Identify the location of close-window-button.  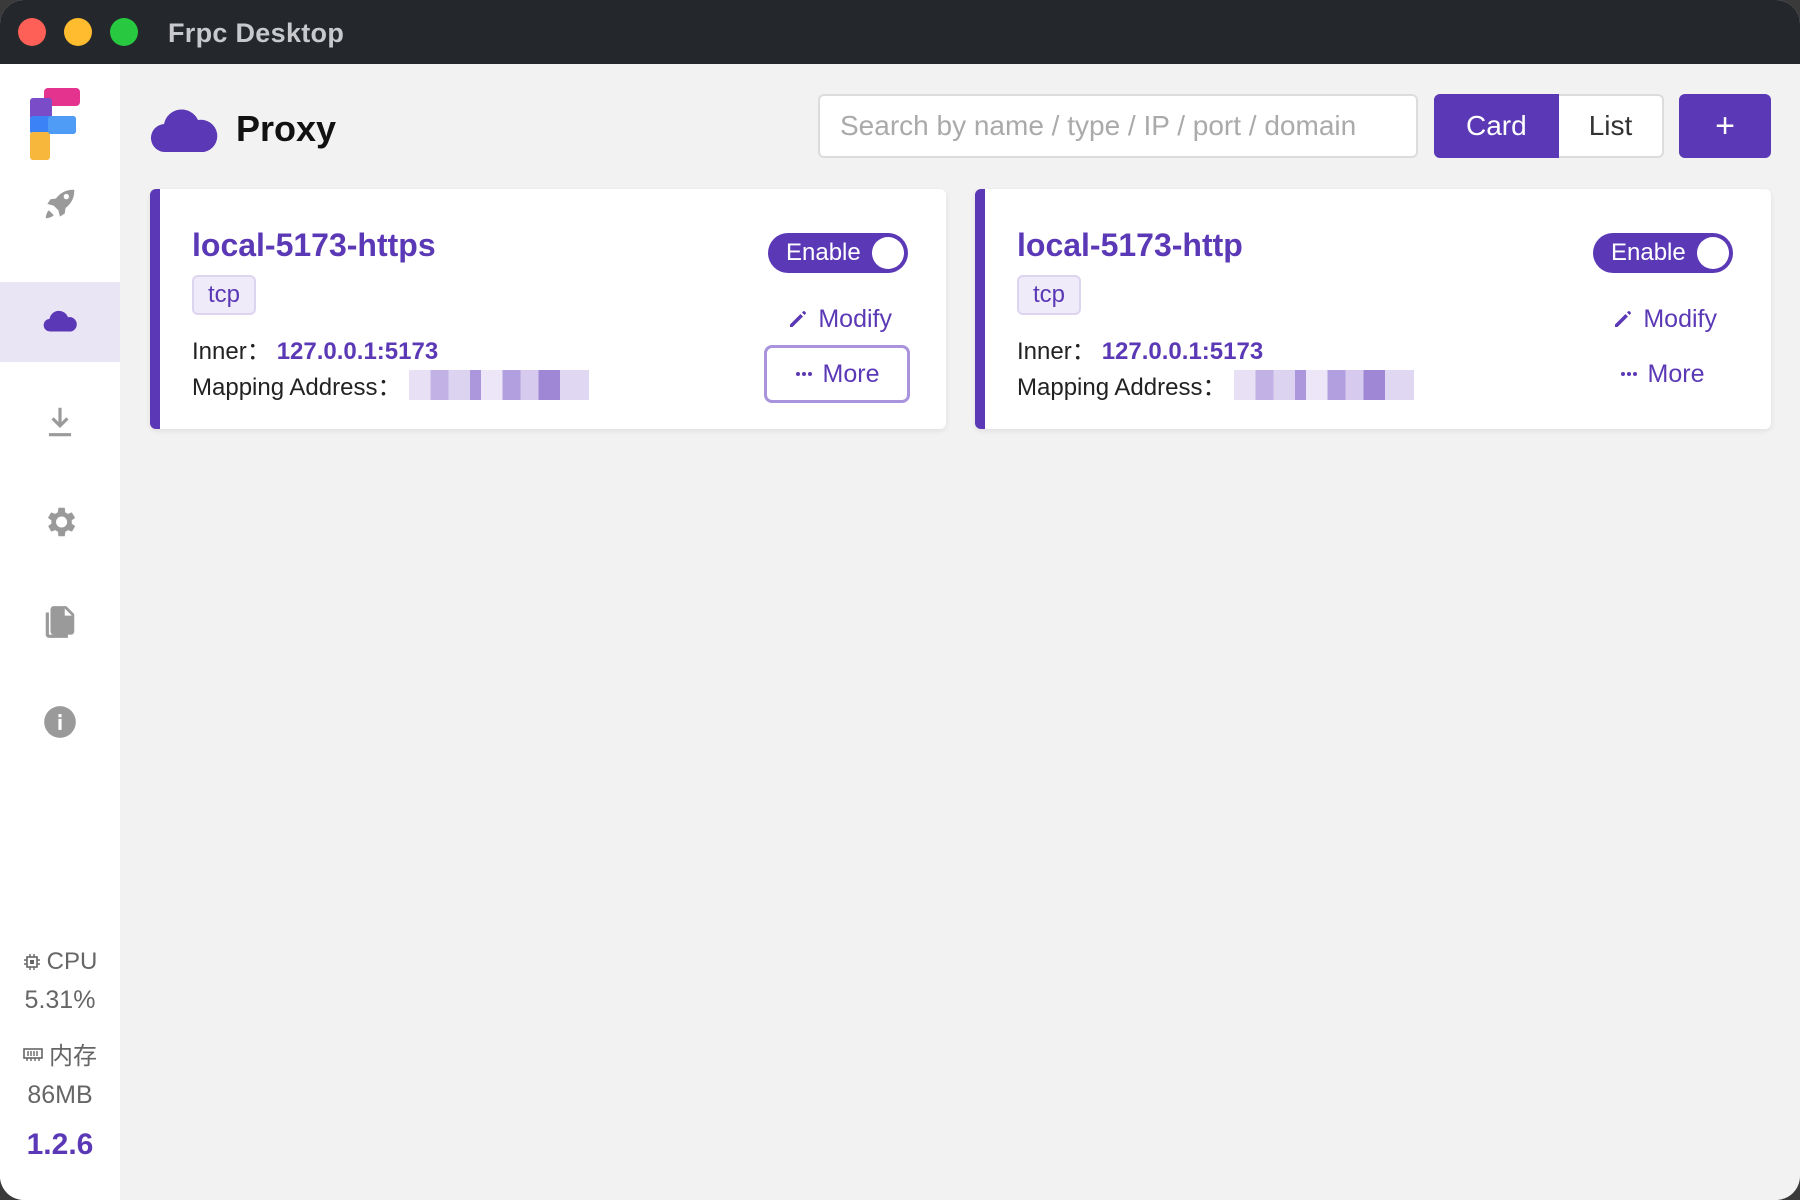
(32, 32).